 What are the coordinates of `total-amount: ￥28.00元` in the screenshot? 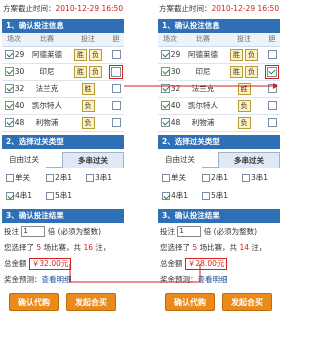 It's located at (206, 263).